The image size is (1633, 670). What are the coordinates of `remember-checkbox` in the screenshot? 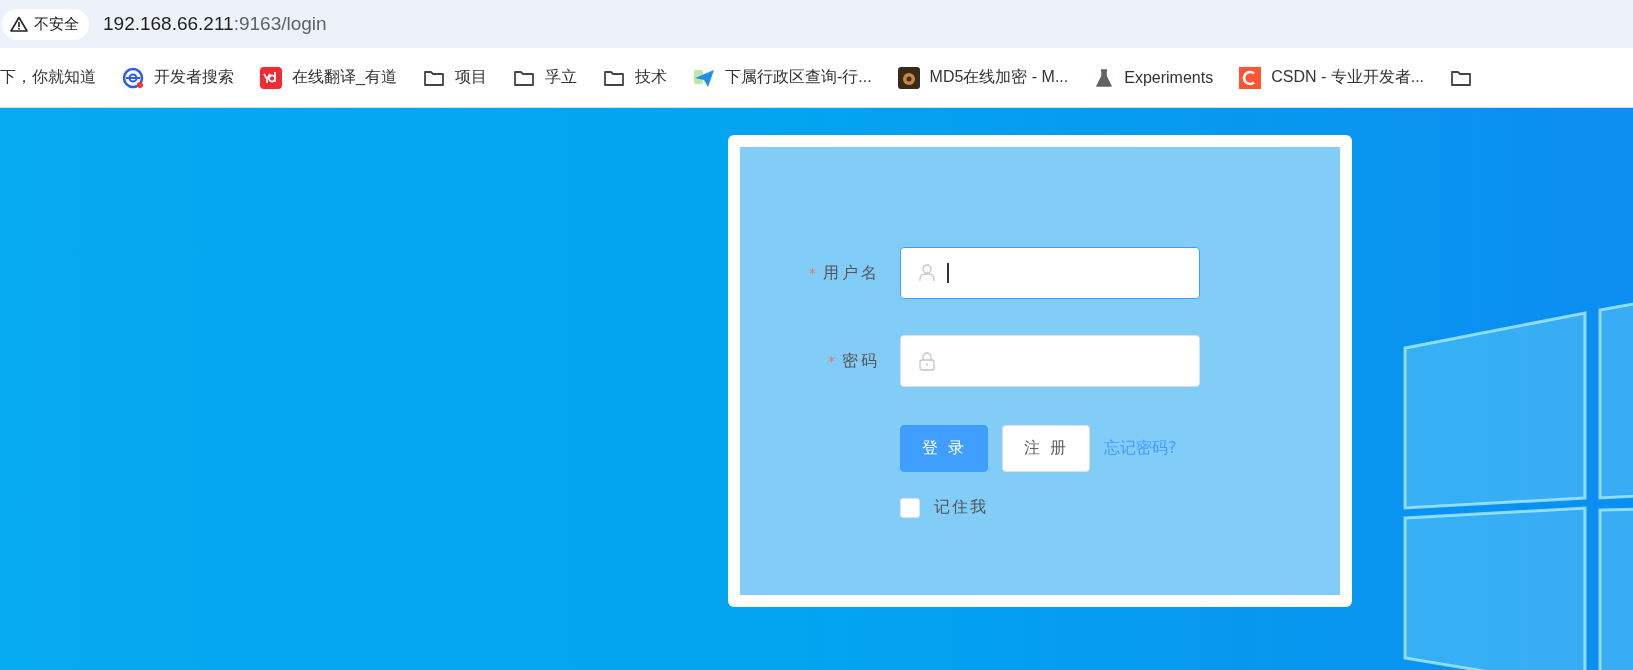 It's located at (910, 507).